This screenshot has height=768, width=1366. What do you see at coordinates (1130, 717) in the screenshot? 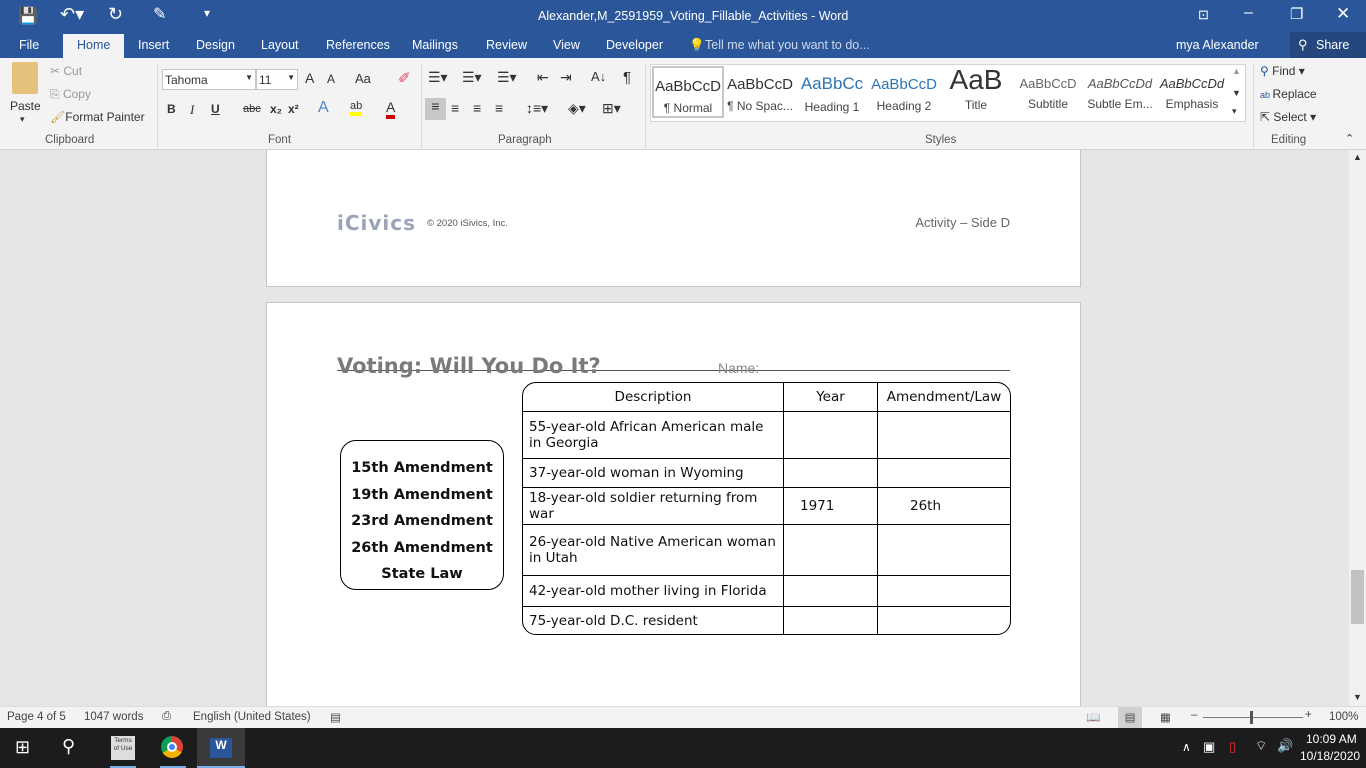
I see `print-layout-icon: ▤` at bounding box center [1130, 717].